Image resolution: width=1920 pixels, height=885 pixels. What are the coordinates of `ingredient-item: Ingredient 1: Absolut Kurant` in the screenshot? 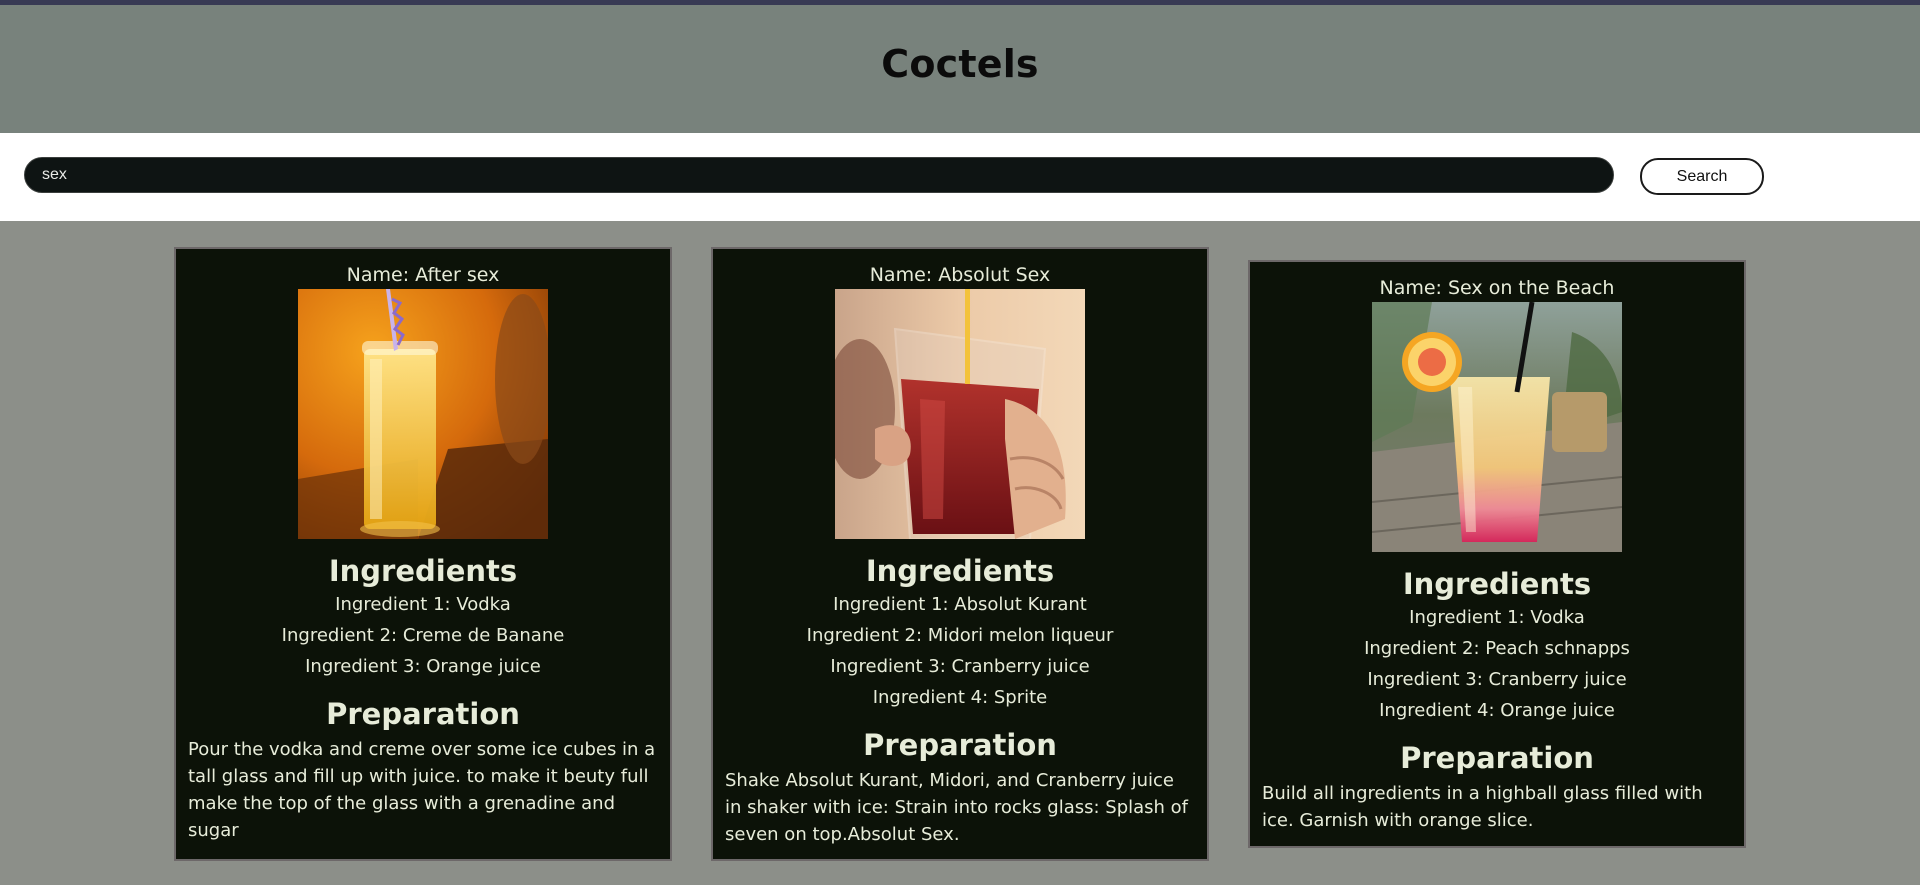 It's located at (960, 604).